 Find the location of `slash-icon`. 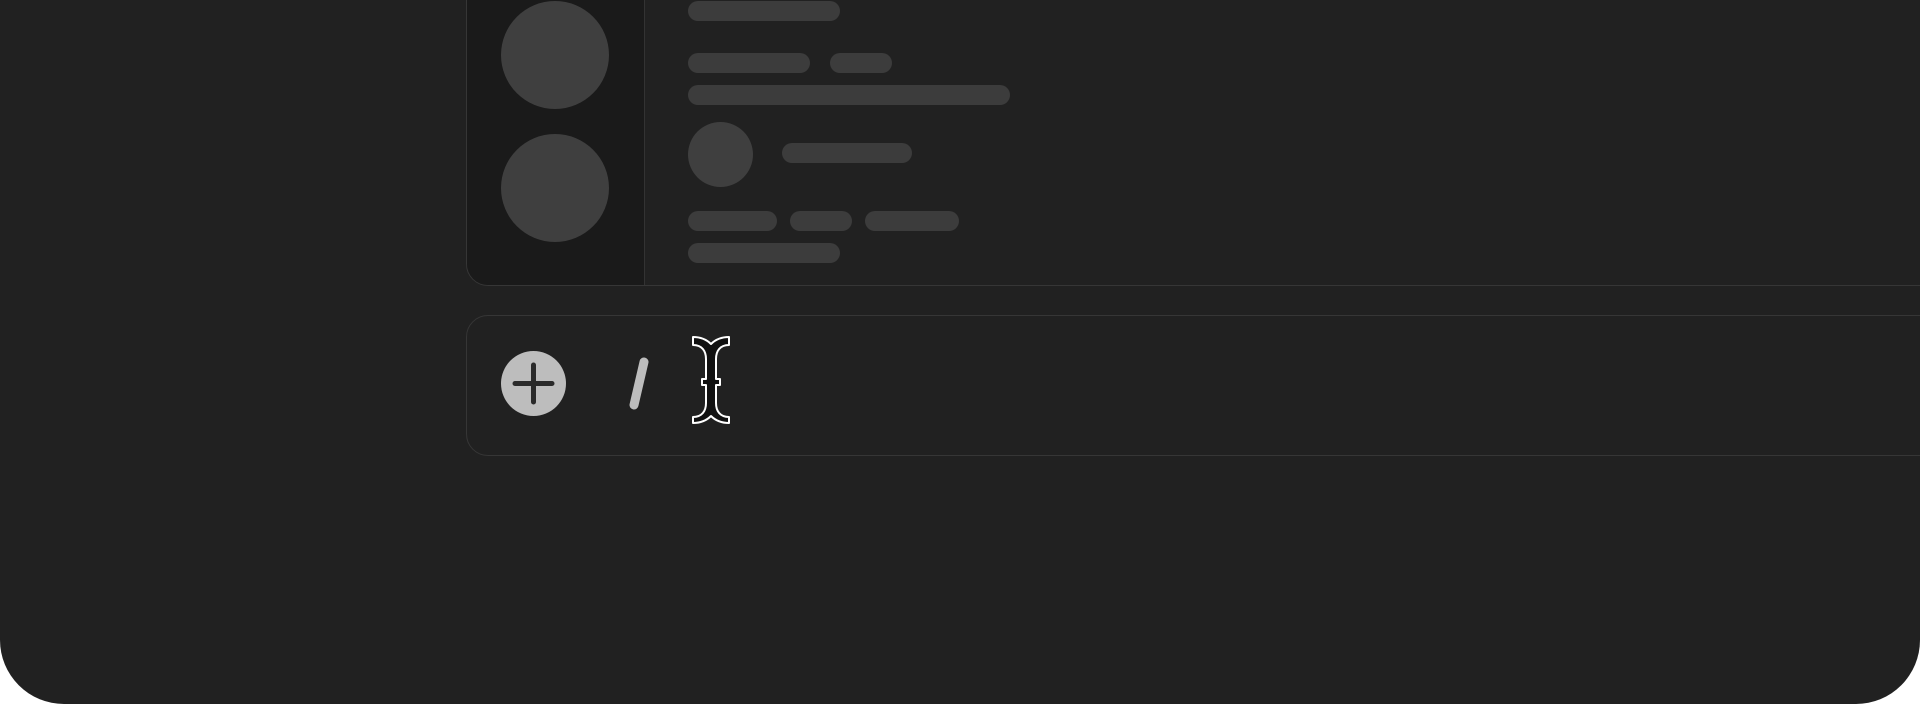

slash-icon is located at coordinates (639, 383).